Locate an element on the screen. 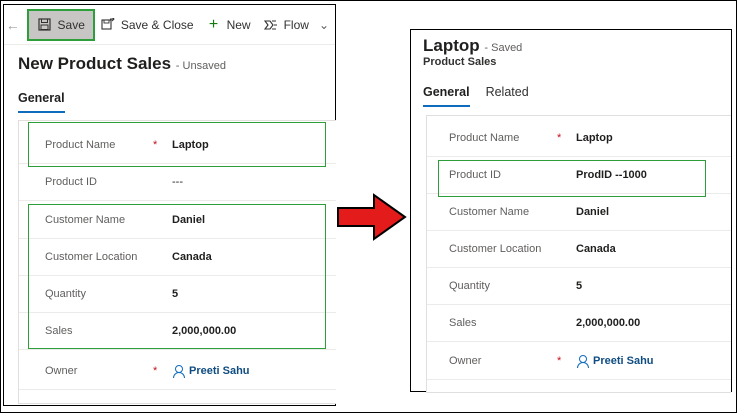 The image size is (737, 413). record-title: New Product Sales is located at coordinates (95, 63).